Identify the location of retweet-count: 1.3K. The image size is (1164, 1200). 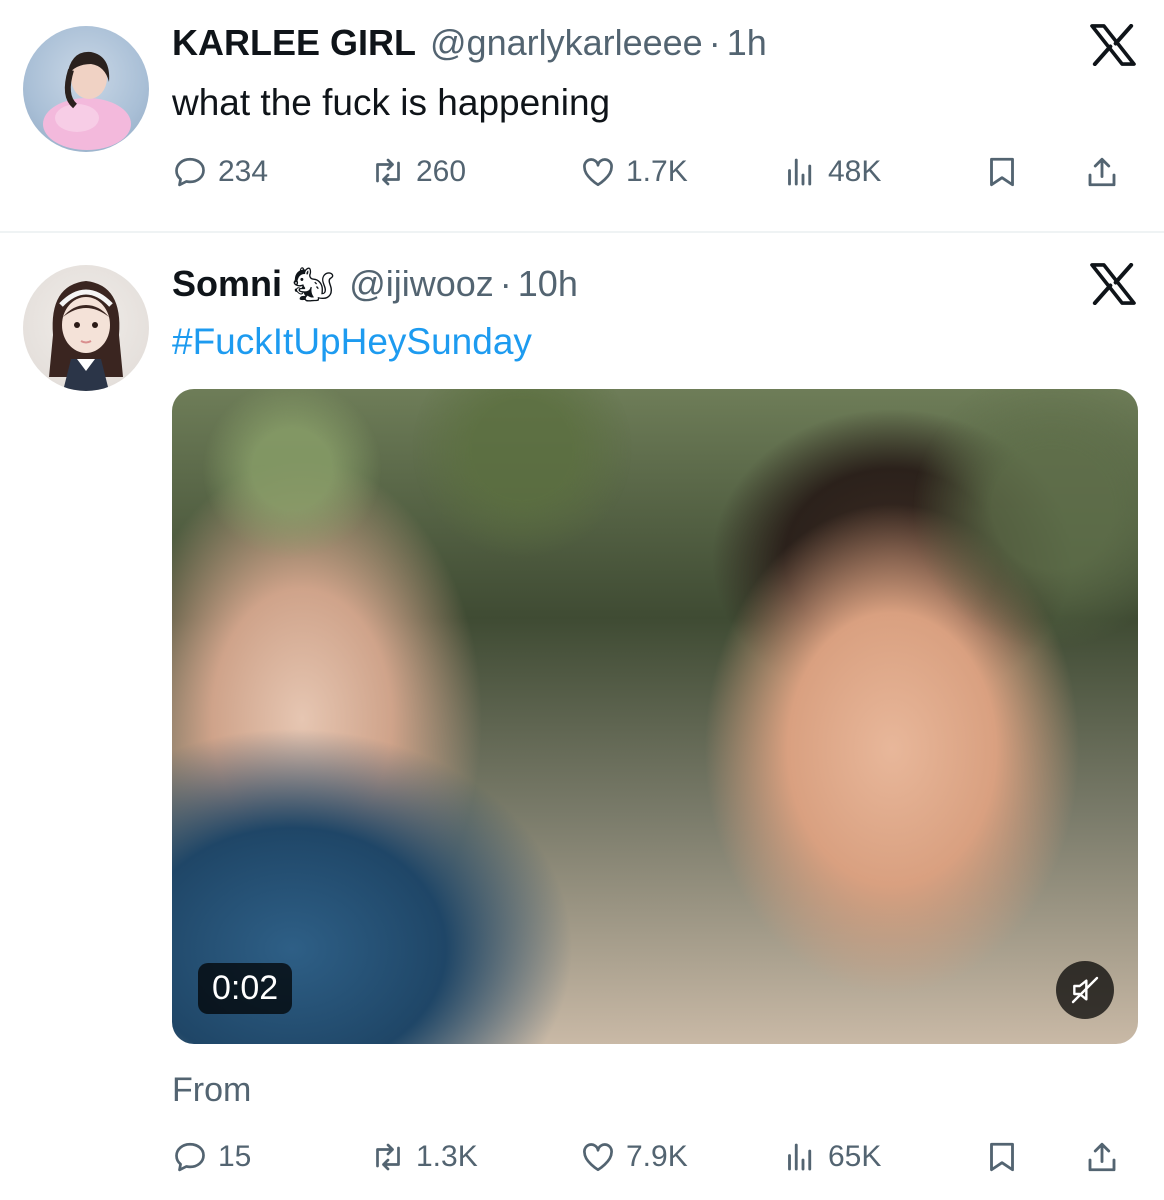
(447, 1156).